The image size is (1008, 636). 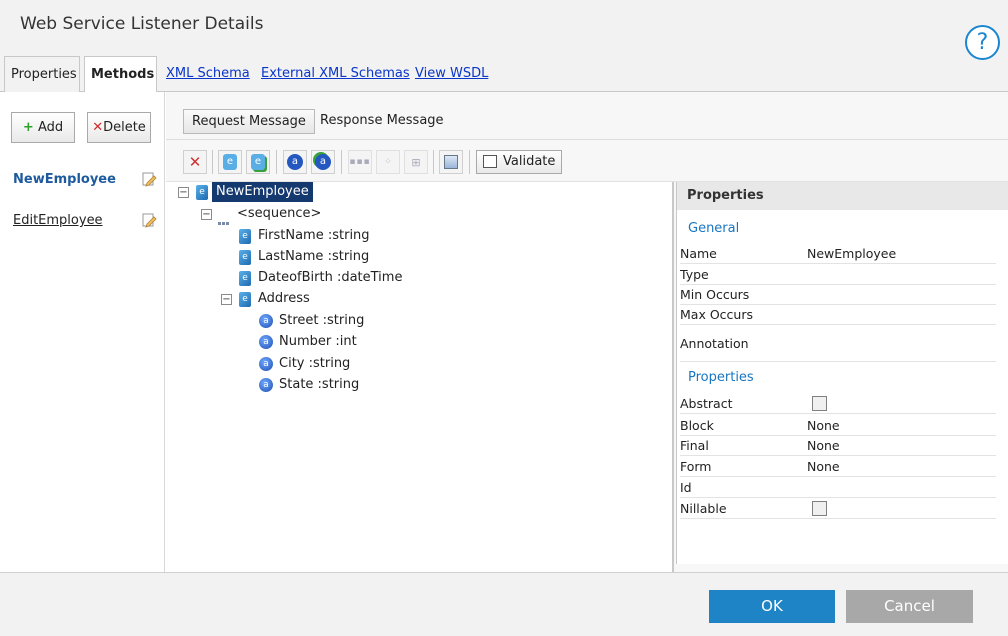 What do you see at coordinates (451, 162) in the screenshot?
I see `properties-panel-icon` at bounding box center [451, 162].